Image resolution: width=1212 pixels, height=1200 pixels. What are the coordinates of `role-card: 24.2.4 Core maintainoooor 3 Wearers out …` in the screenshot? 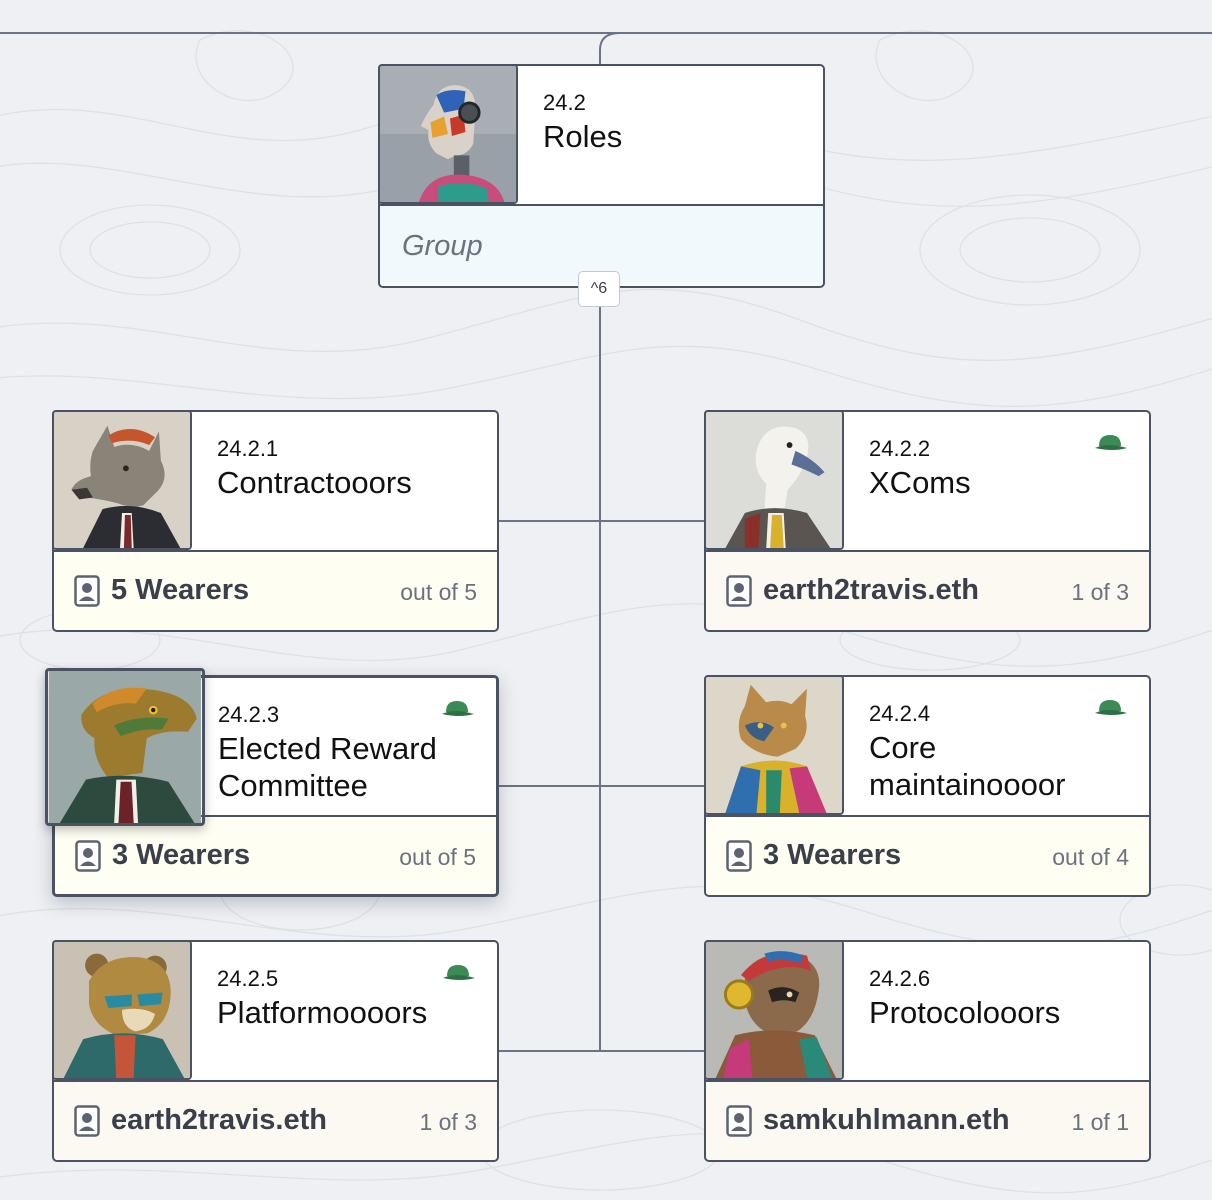 It's located at (927, 786).